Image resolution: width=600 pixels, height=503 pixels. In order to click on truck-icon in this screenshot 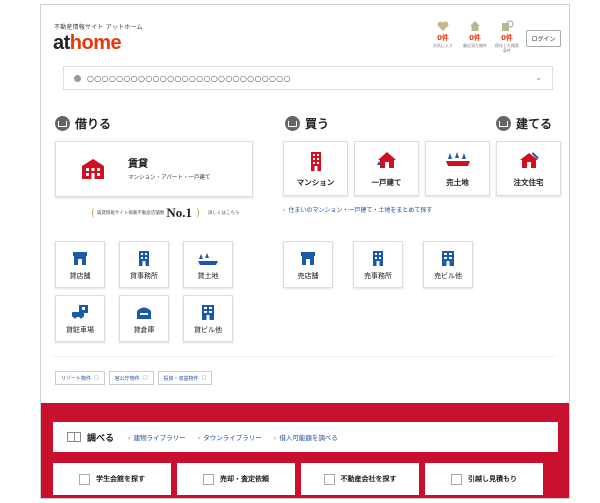, I will do `click(456, 479)`.